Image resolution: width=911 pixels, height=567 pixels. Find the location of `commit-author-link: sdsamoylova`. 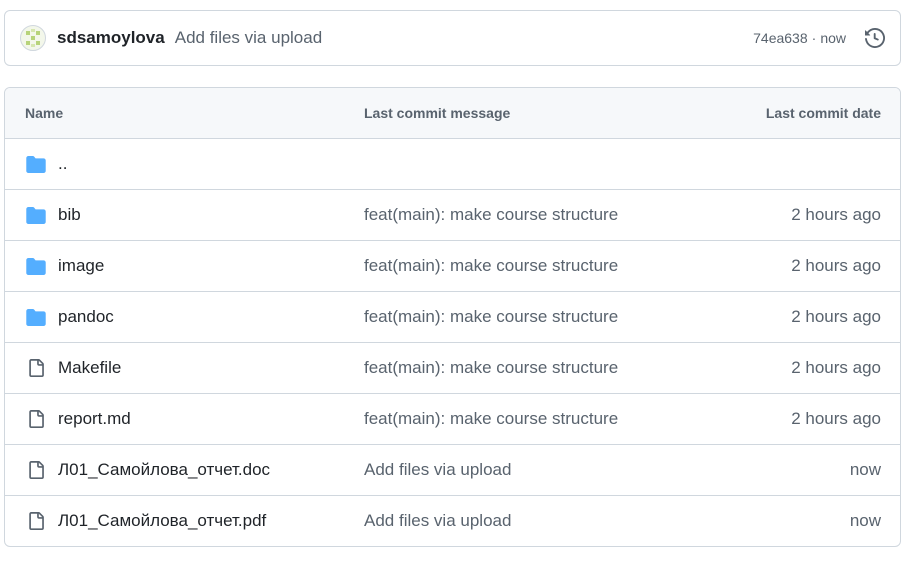

commit-author-link: sdsamoylova is located at coordinates (111, 38).